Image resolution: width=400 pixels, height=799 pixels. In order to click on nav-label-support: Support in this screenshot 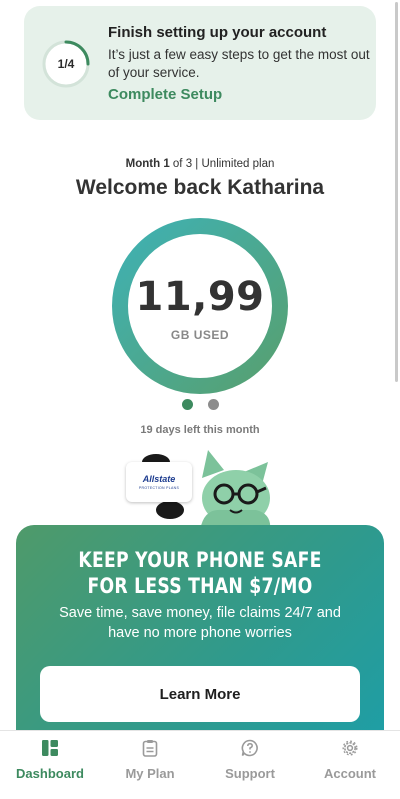, I will do `click(250, 773)`.